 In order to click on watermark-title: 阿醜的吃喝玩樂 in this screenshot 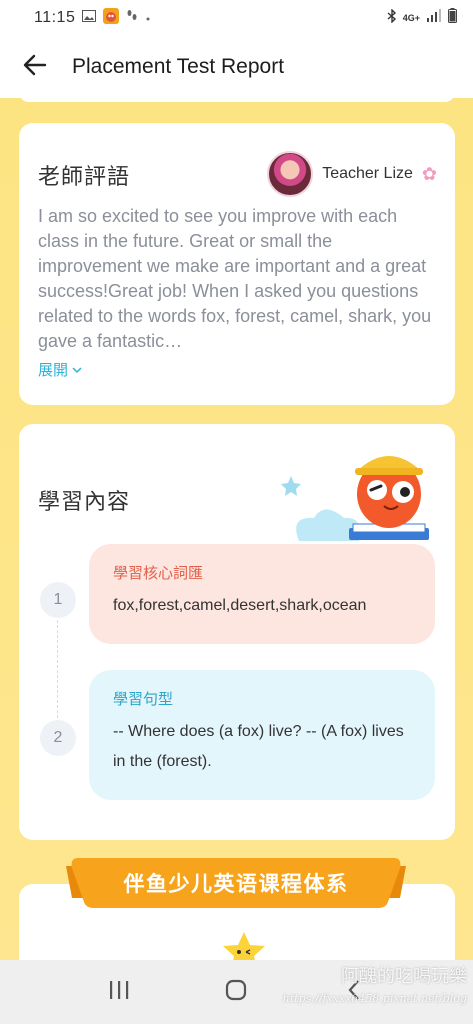, I will do `click(404, 976)`.